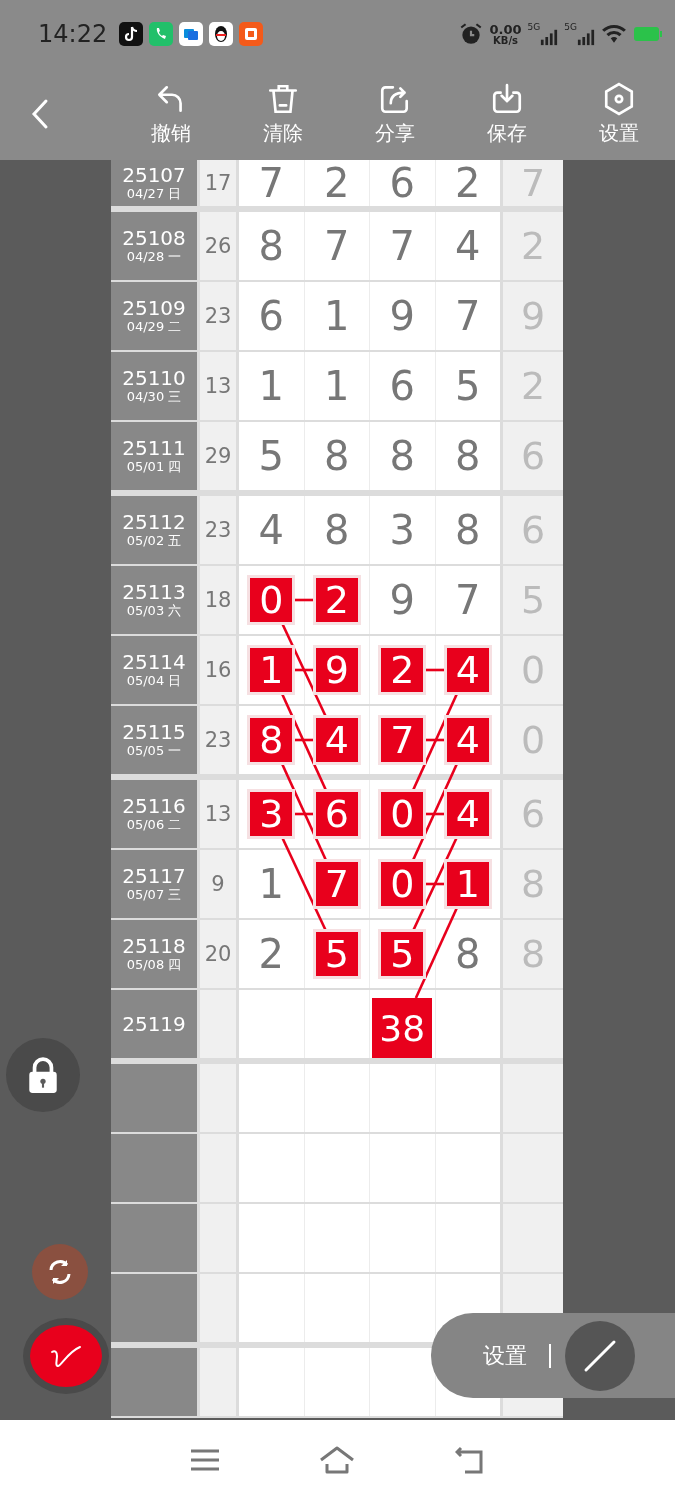 The height and width of the screenshot is (1500, 675). I want to click on period-date: 04/30 三, so click(154, 397).